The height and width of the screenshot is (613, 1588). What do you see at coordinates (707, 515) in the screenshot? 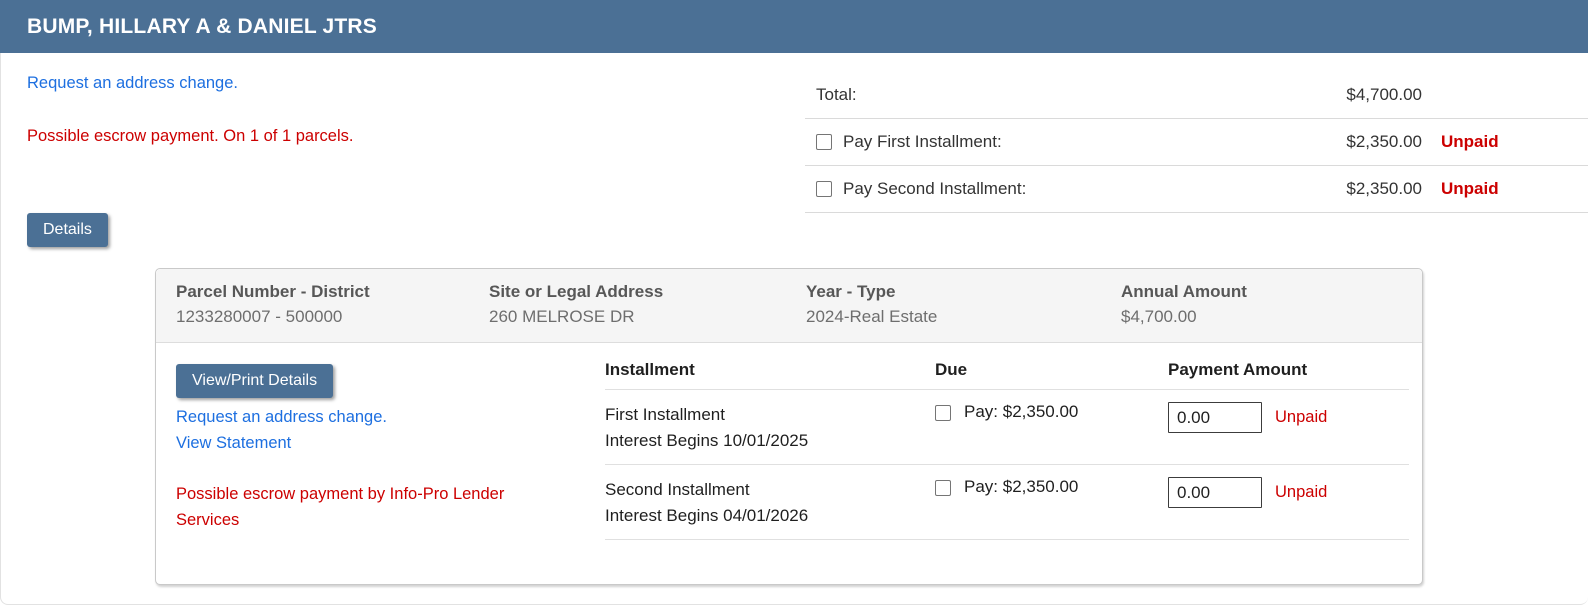
I see `second-installment-interest: Interest Begins 04/01/2026` at bounding box center [707, 515].